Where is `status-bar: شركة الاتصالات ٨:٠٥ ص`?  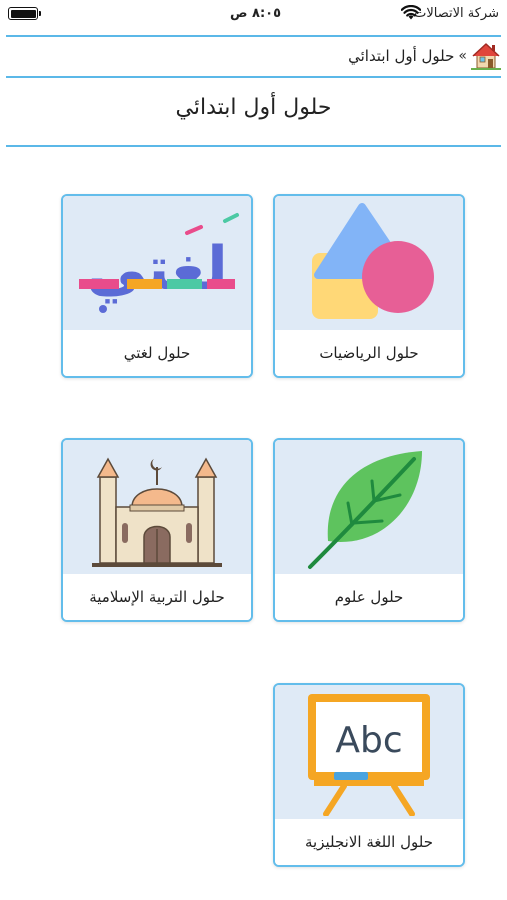
status-bar: شركة الاتصالات ٨:٠٥ ص is located at coordinates (253, 14).